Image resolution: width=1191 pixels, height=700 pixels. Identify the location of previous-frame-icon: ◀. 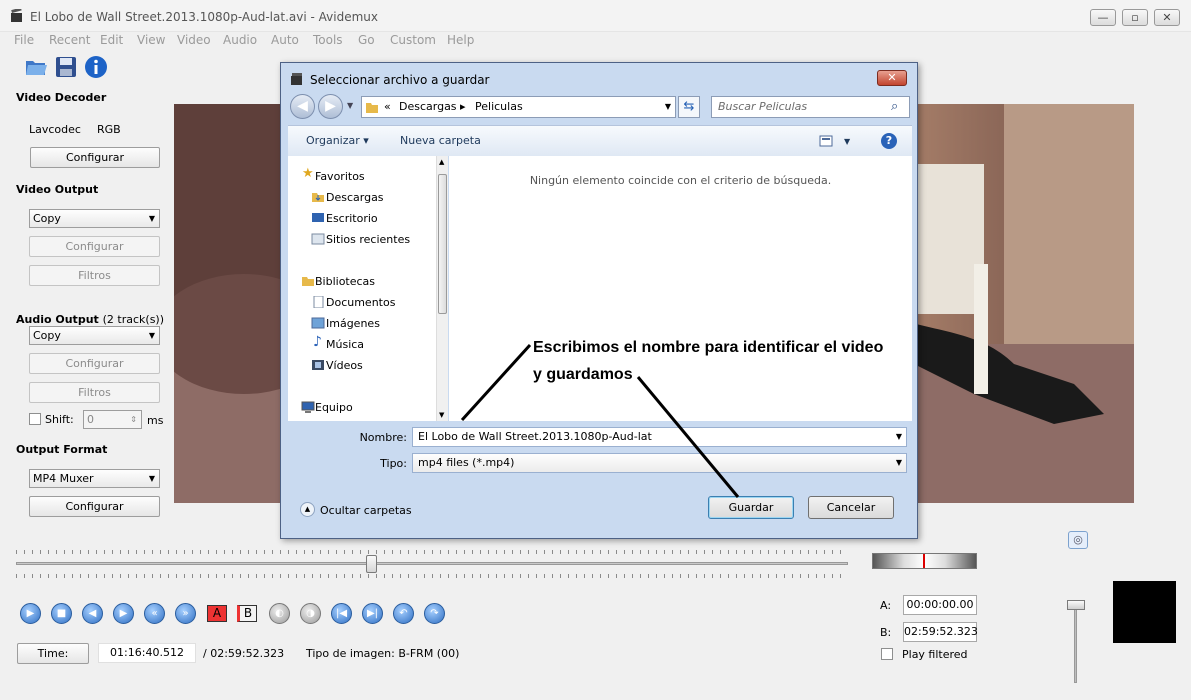
(92, 613).